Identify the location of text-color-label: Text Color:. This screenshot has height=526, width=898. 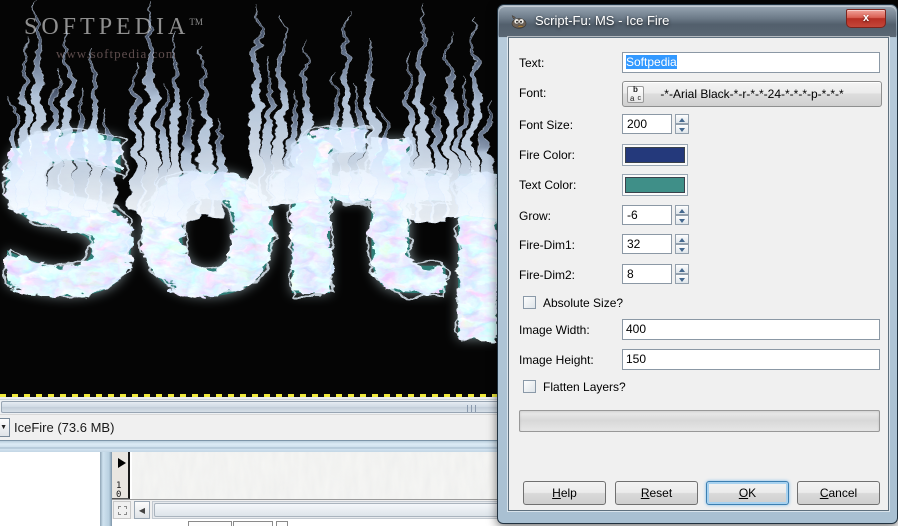
(548, 185).